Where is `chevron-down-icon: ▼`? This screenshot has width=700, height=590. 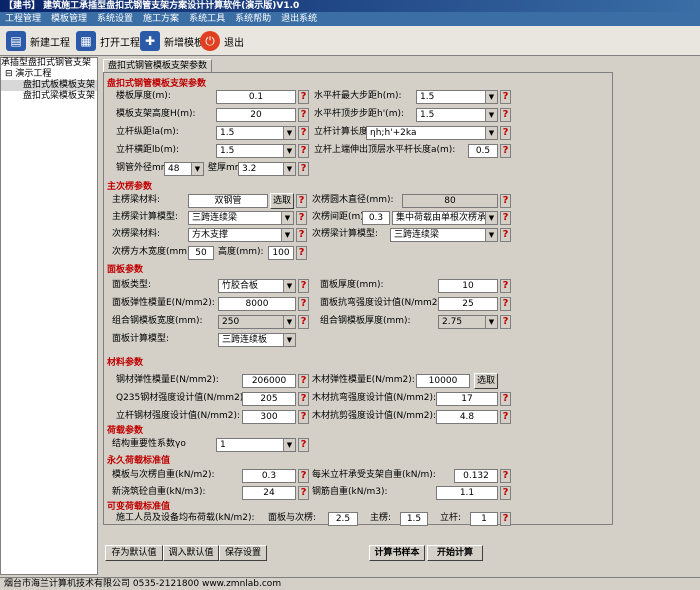 chevron-down-icon: ▼ is located at coordinates (287, 218).